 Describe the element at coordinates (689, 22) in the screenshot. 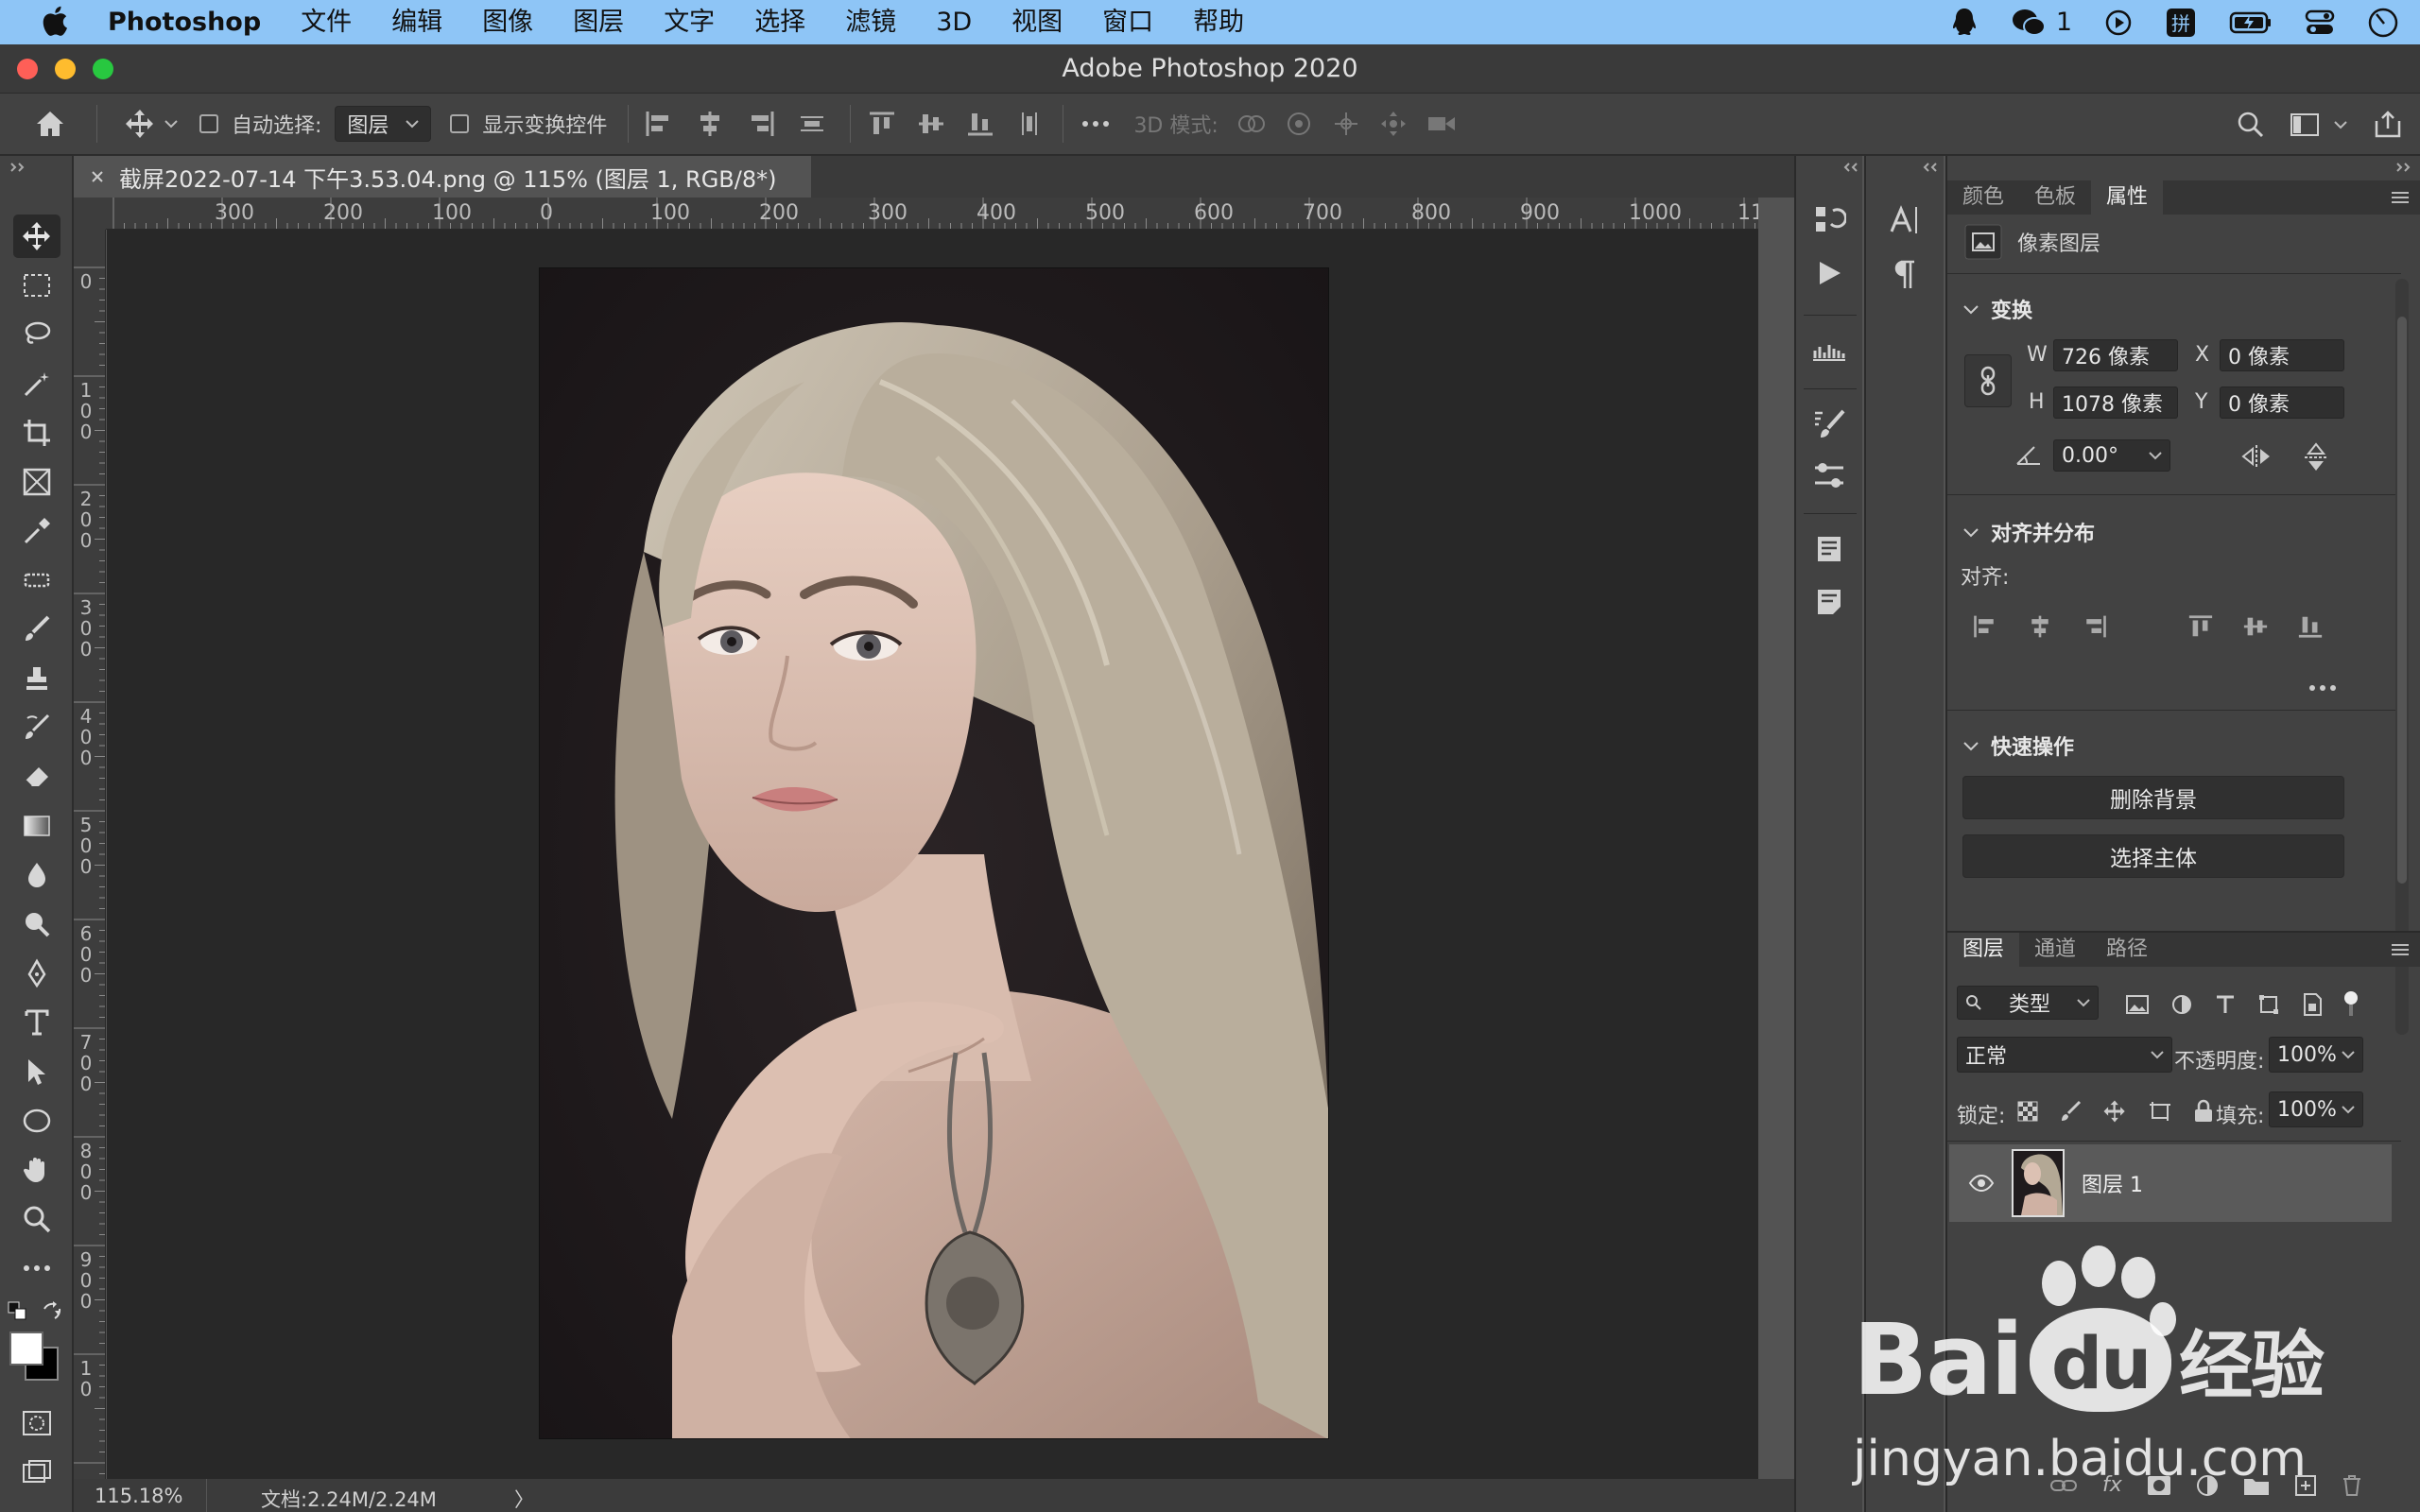

I see `menu-type: 文字` at that location.